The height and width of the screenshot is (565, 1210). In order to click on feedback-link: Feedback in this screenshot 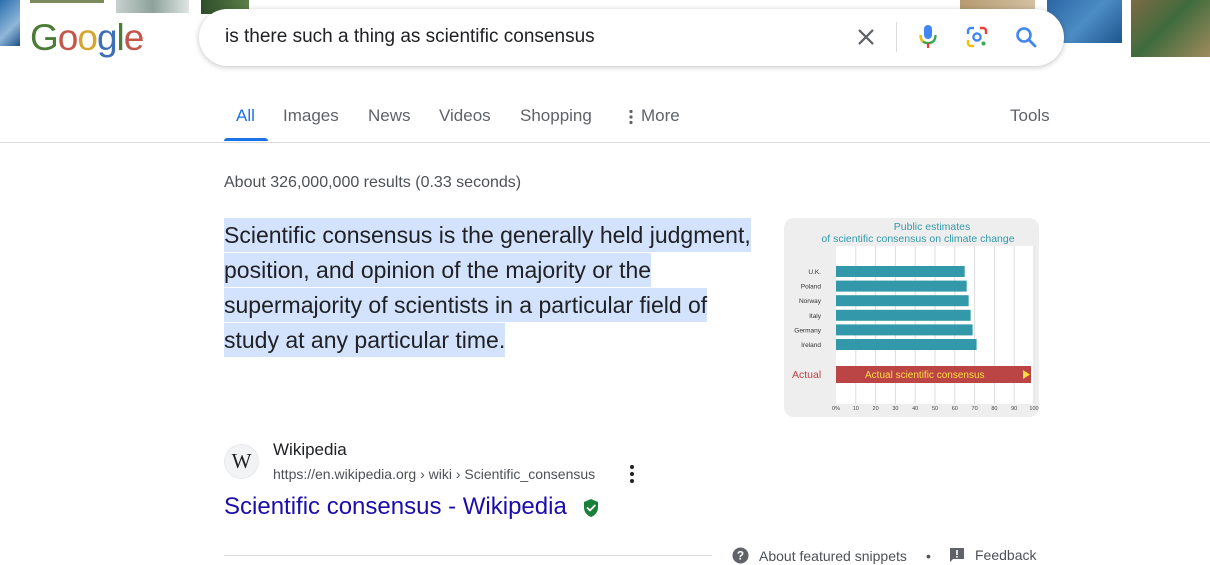, I will do `click(992, 555)`.